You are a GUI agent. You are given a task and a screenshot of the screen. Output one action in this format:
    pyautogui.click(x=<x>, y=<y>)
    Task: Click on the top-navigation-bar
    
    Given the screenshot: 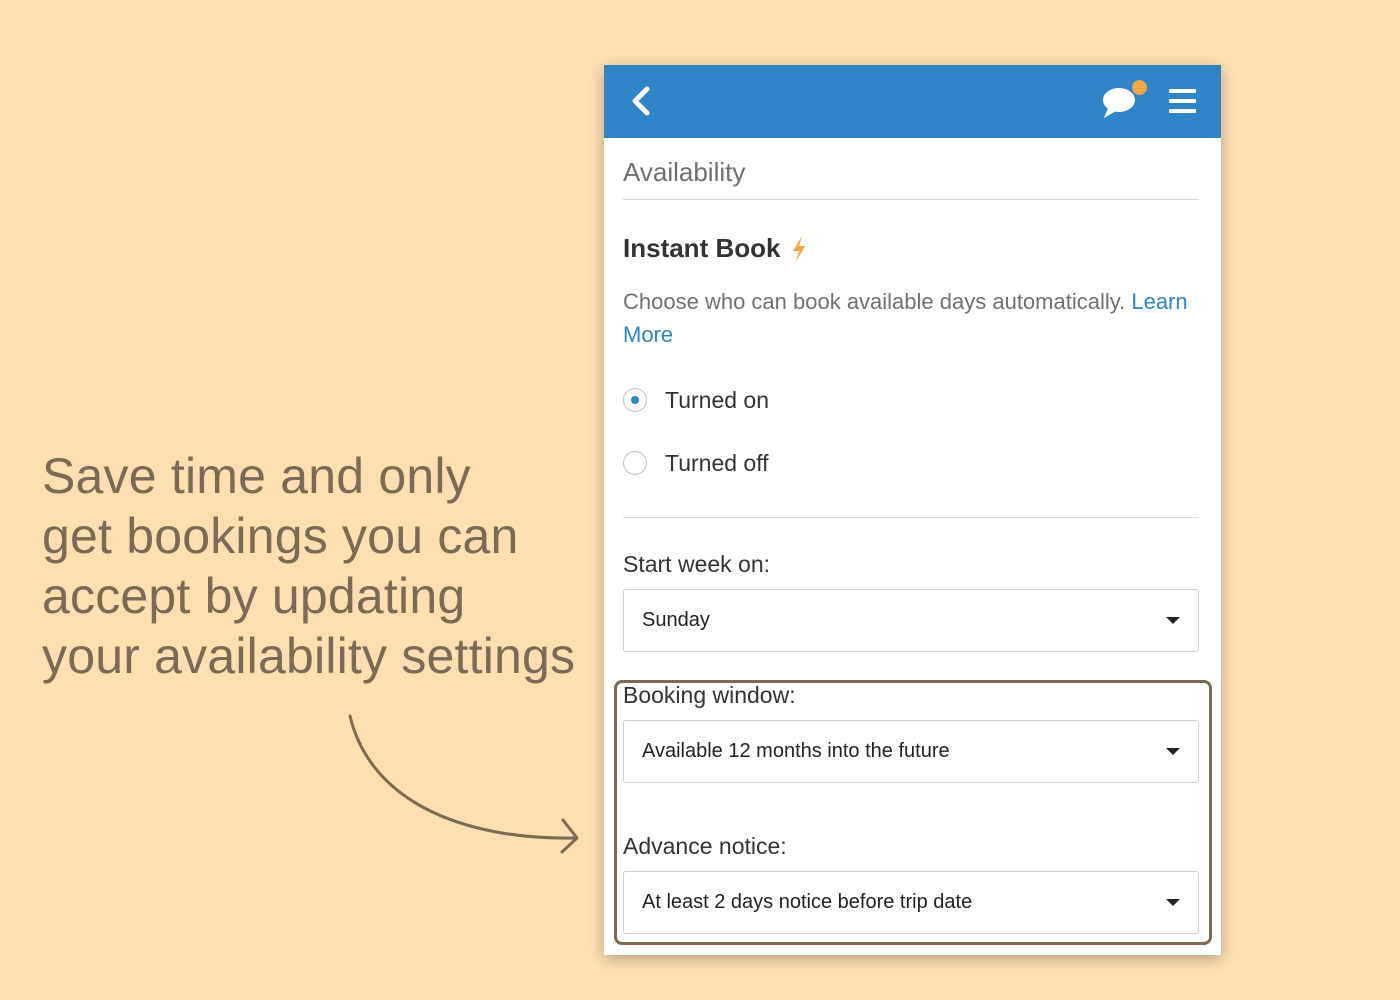 What is the action you would take?
    pyautogui.click(x=912, y=101)
    